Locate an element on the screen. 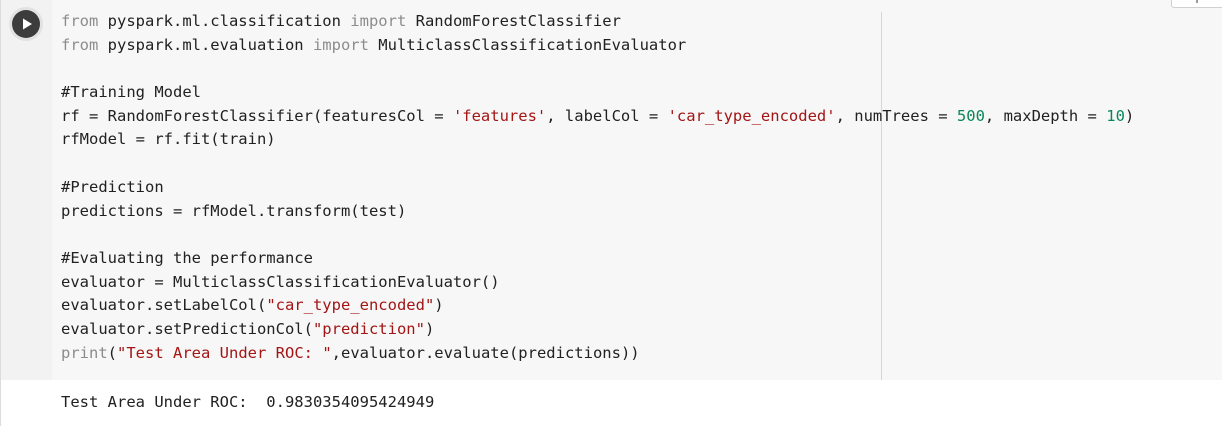 This screenshot has width=1222, height=426. code-token: #Training Model is located at coordinates (131, 92).